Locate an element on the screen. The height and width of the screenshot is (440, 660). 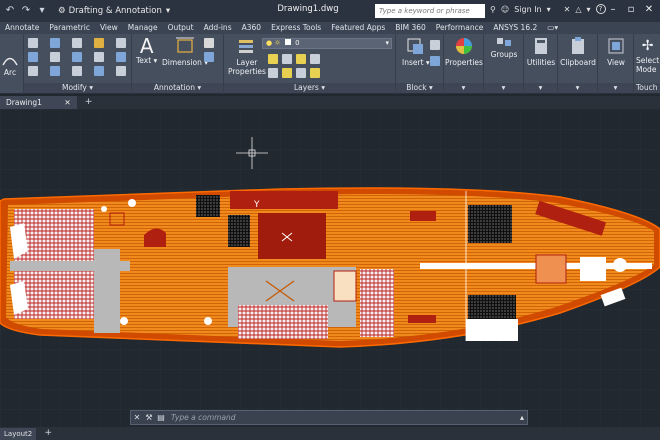
annotation-panel-label: Annotation ▾ is located at coordinates (177, 88).